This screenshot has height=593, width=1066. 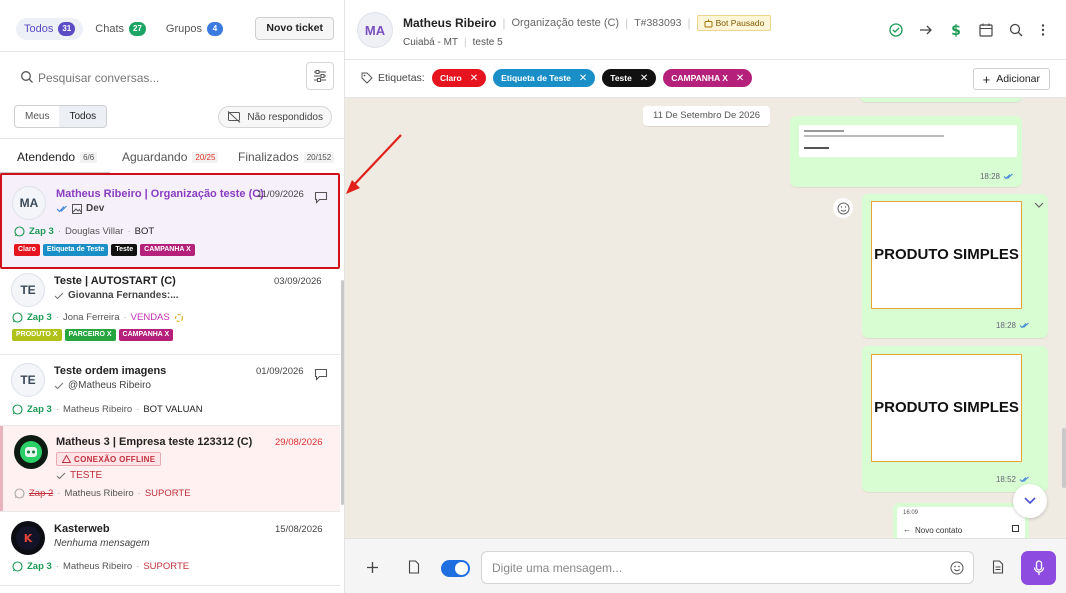 What do you see at coordinates (658, 23) in the screenshot?
I see `ticket-number: T#383093` at bounding box center [658, 23].